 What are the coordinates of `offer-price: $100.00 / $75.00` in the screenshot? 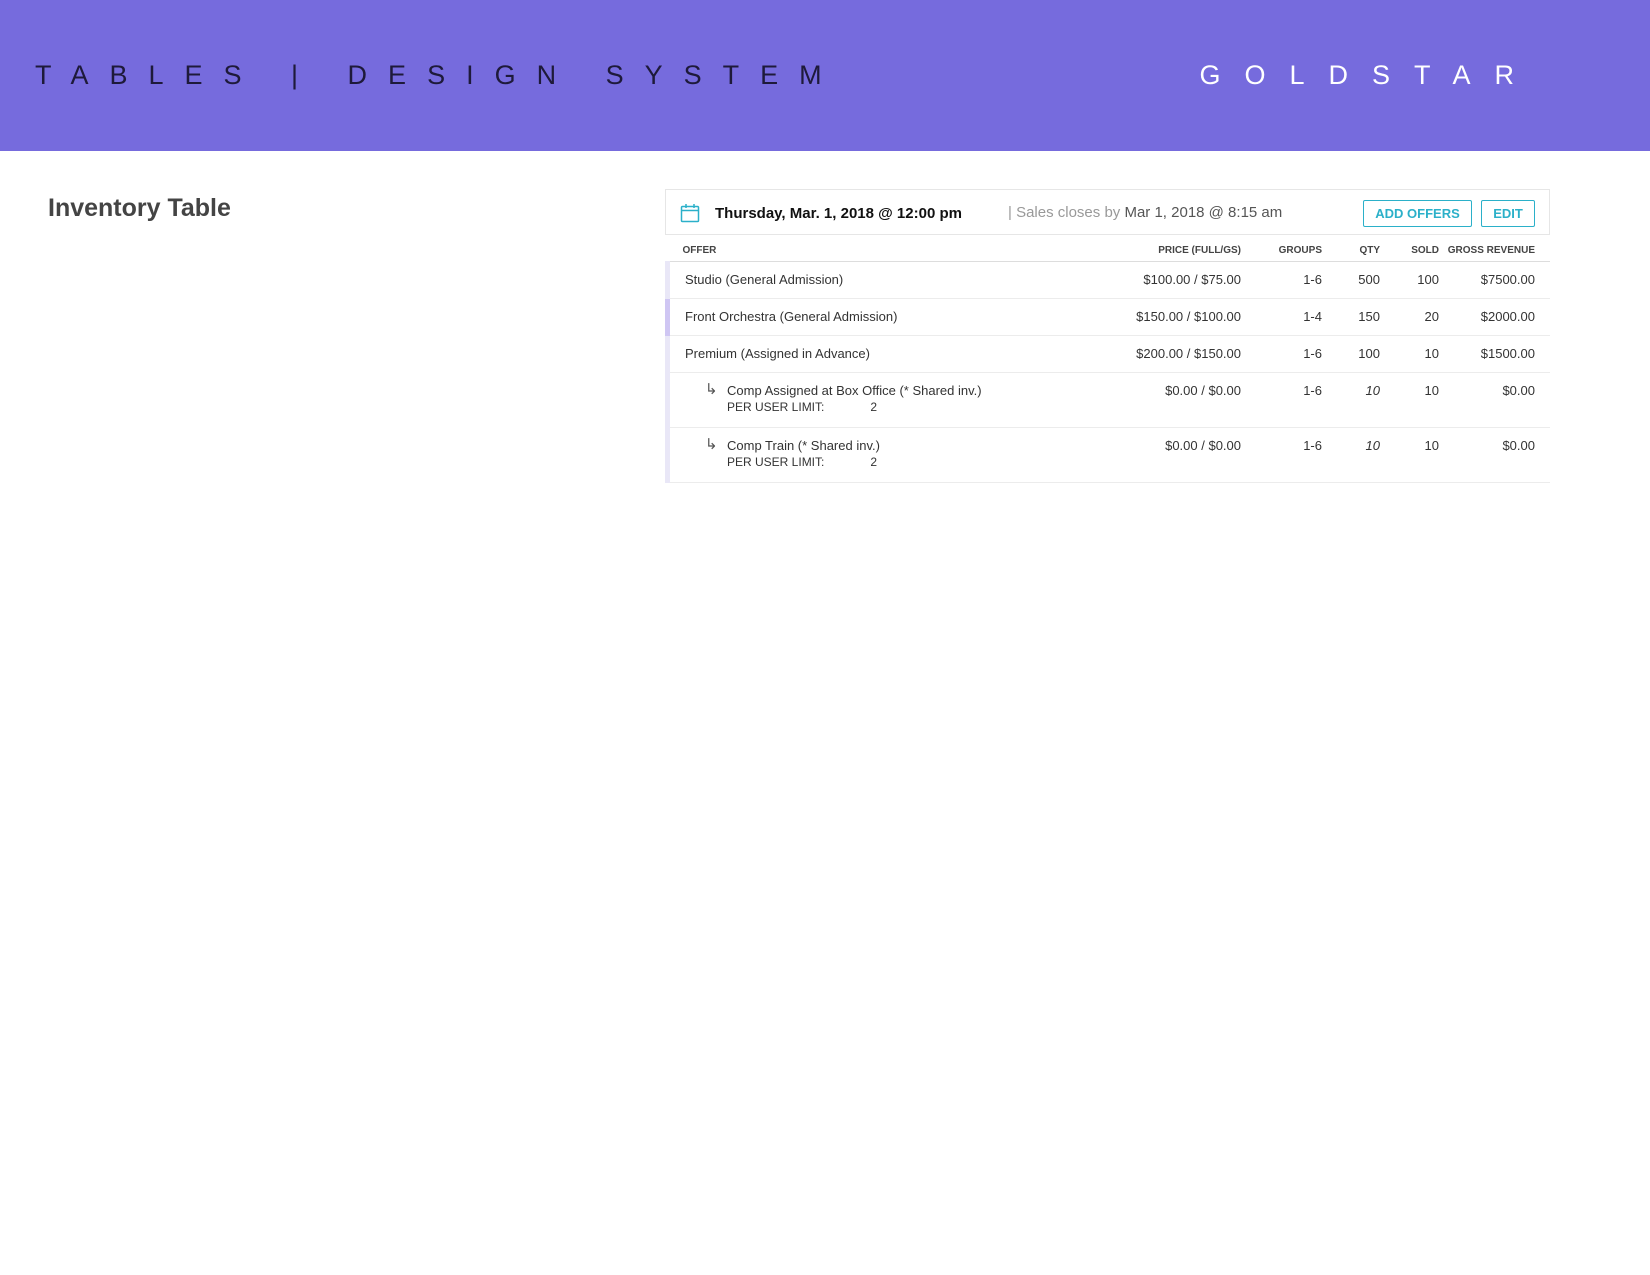 It's located at (1168, 280).